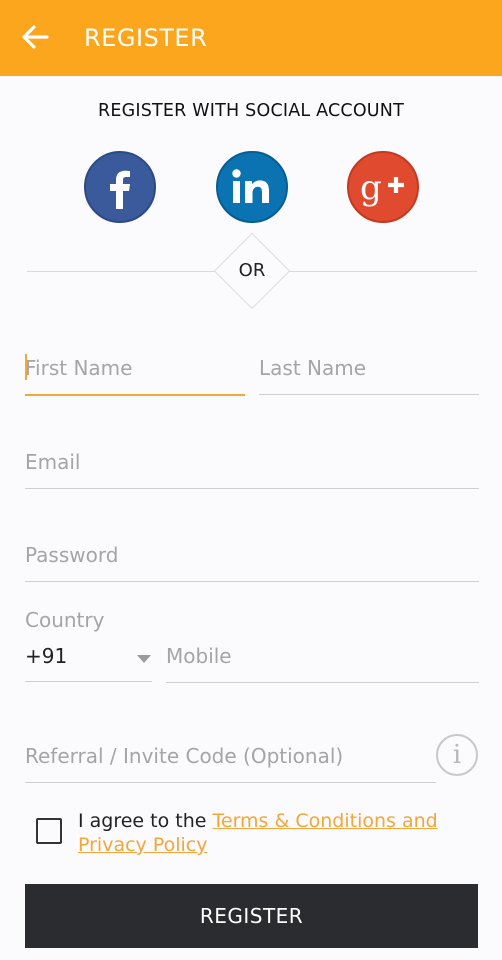 The height and width of the screenshot is (960, 502). I want to click on referral-field, so click(230, 759).